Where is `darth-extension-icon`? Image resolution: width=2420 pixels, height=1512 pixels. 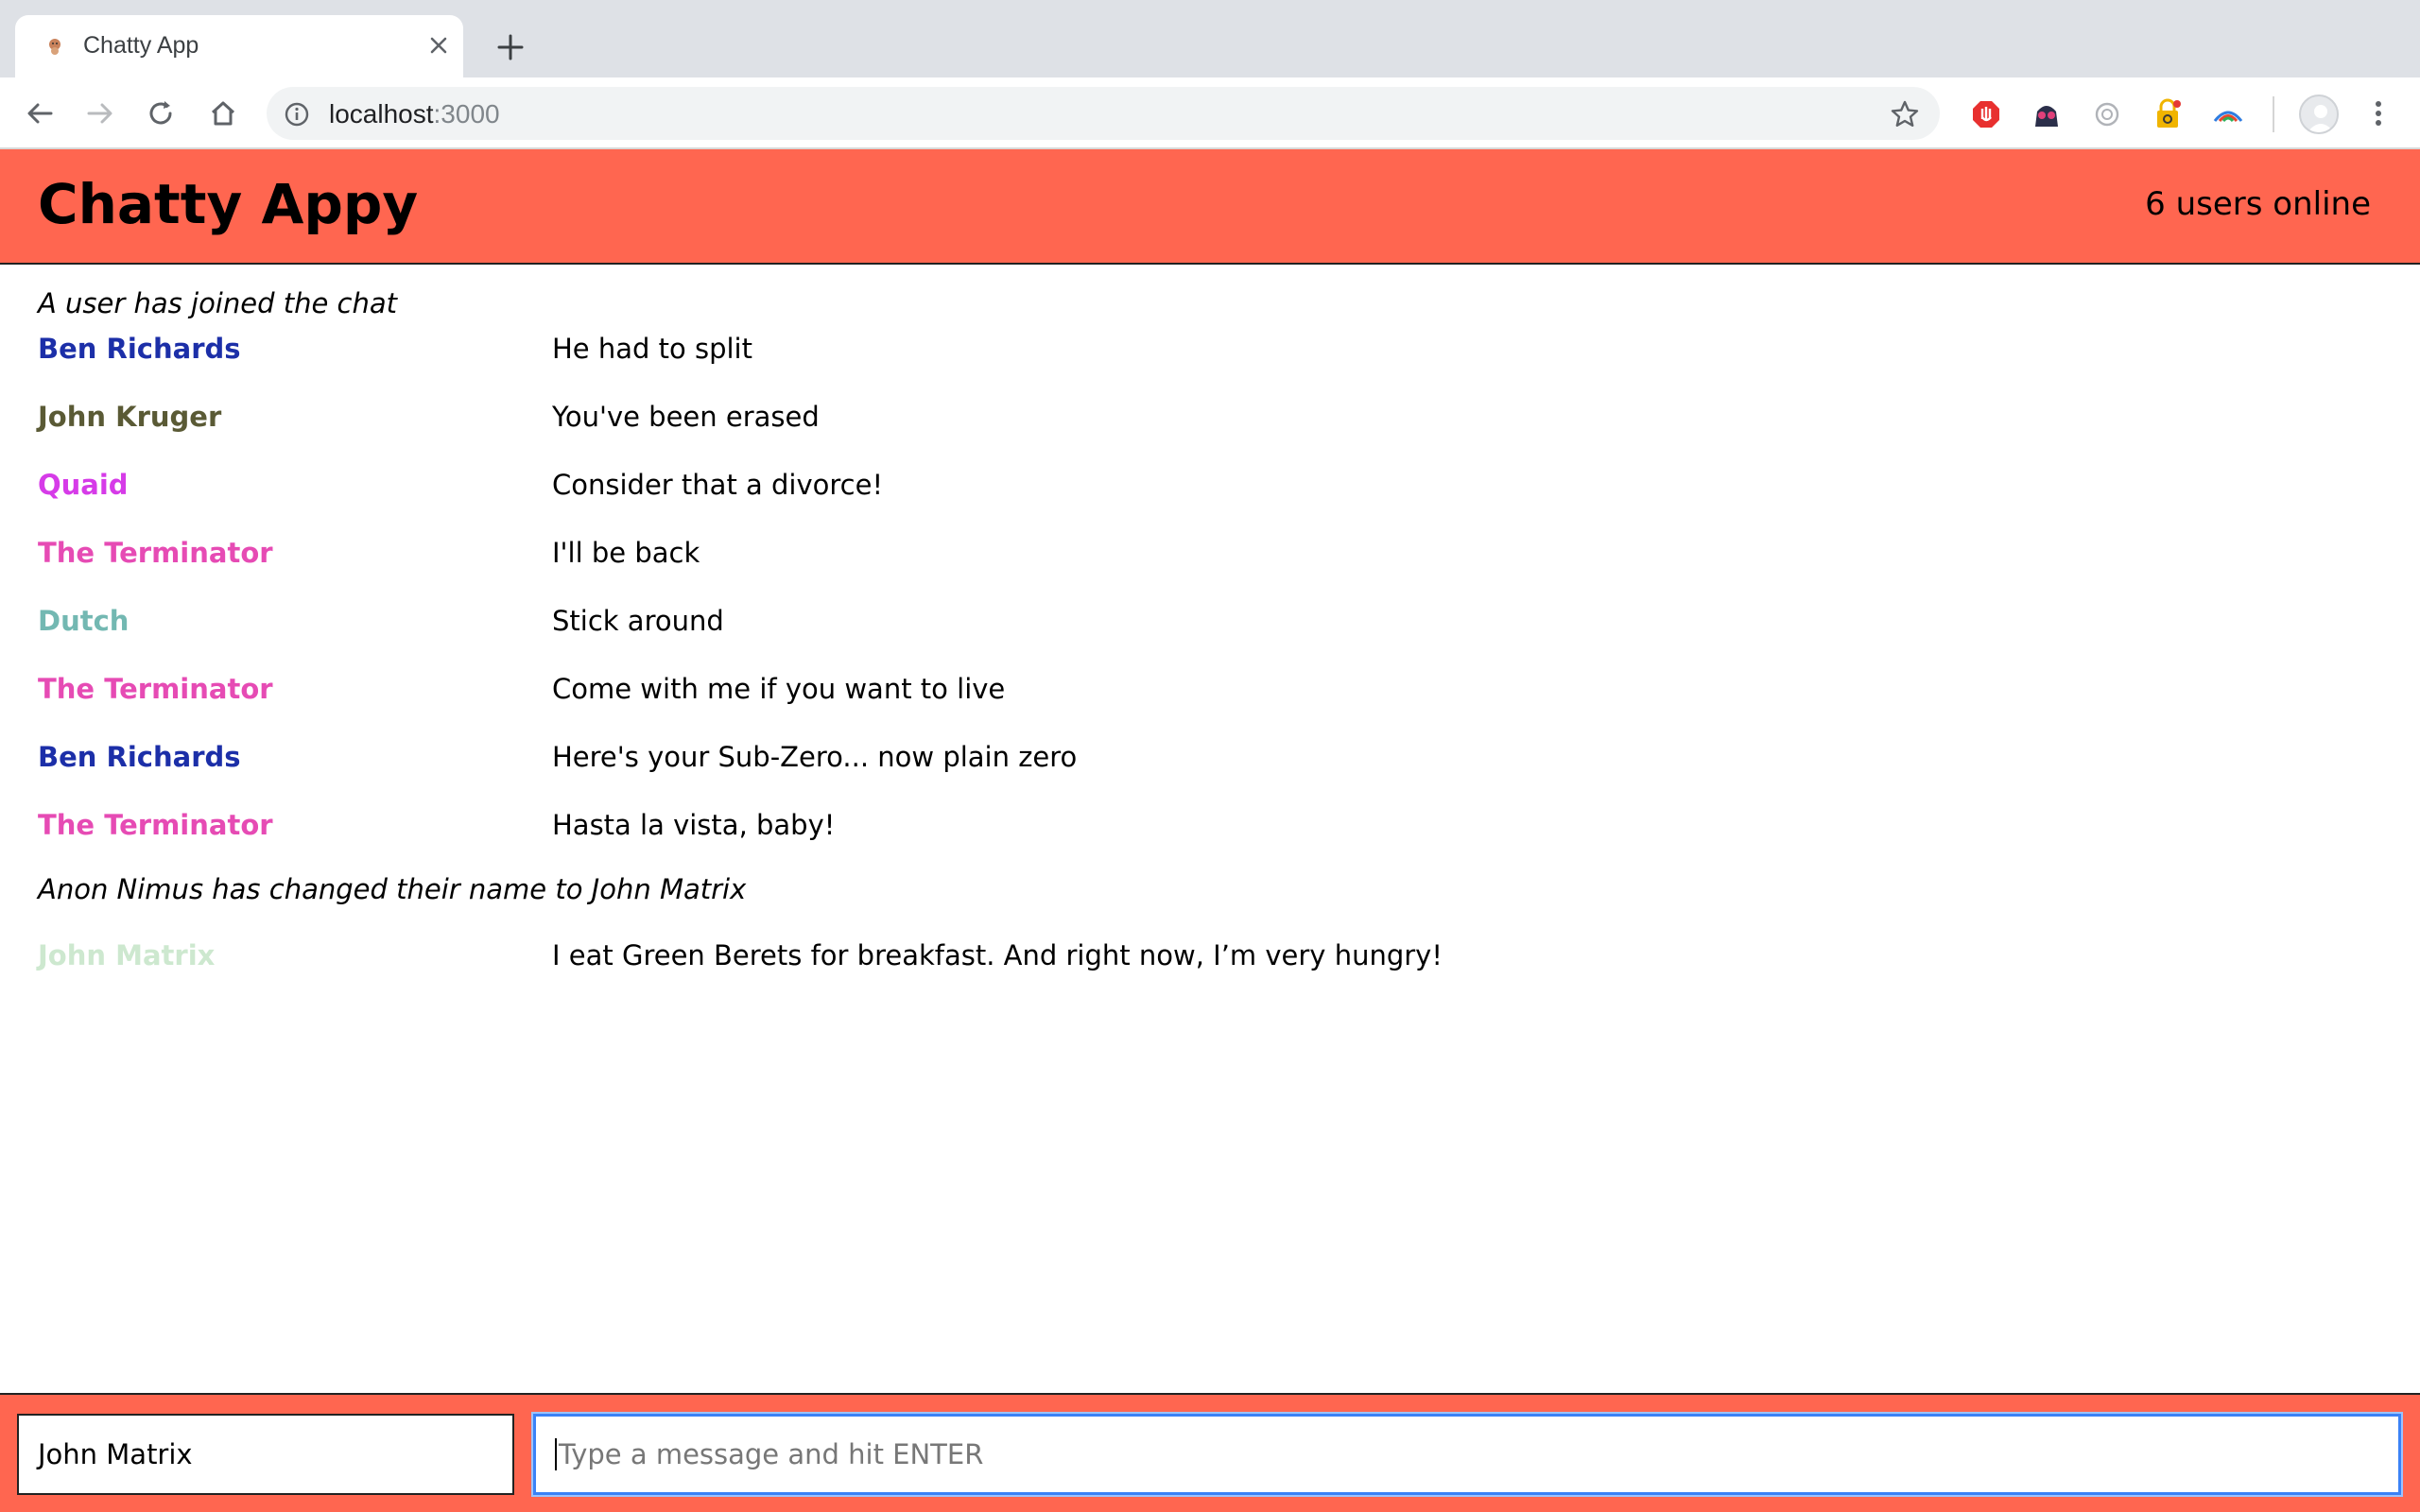
darth-extension-icon is located at coordinates (2047, 114).